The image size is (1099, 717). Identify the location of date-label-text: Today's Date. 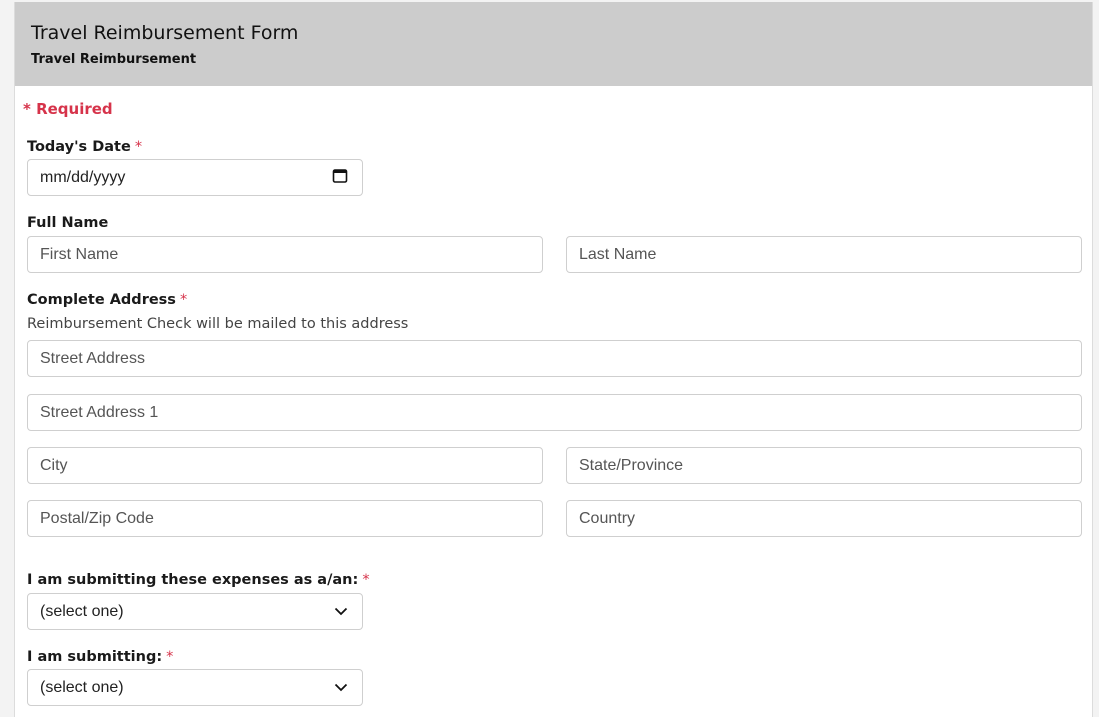
(79, 147).